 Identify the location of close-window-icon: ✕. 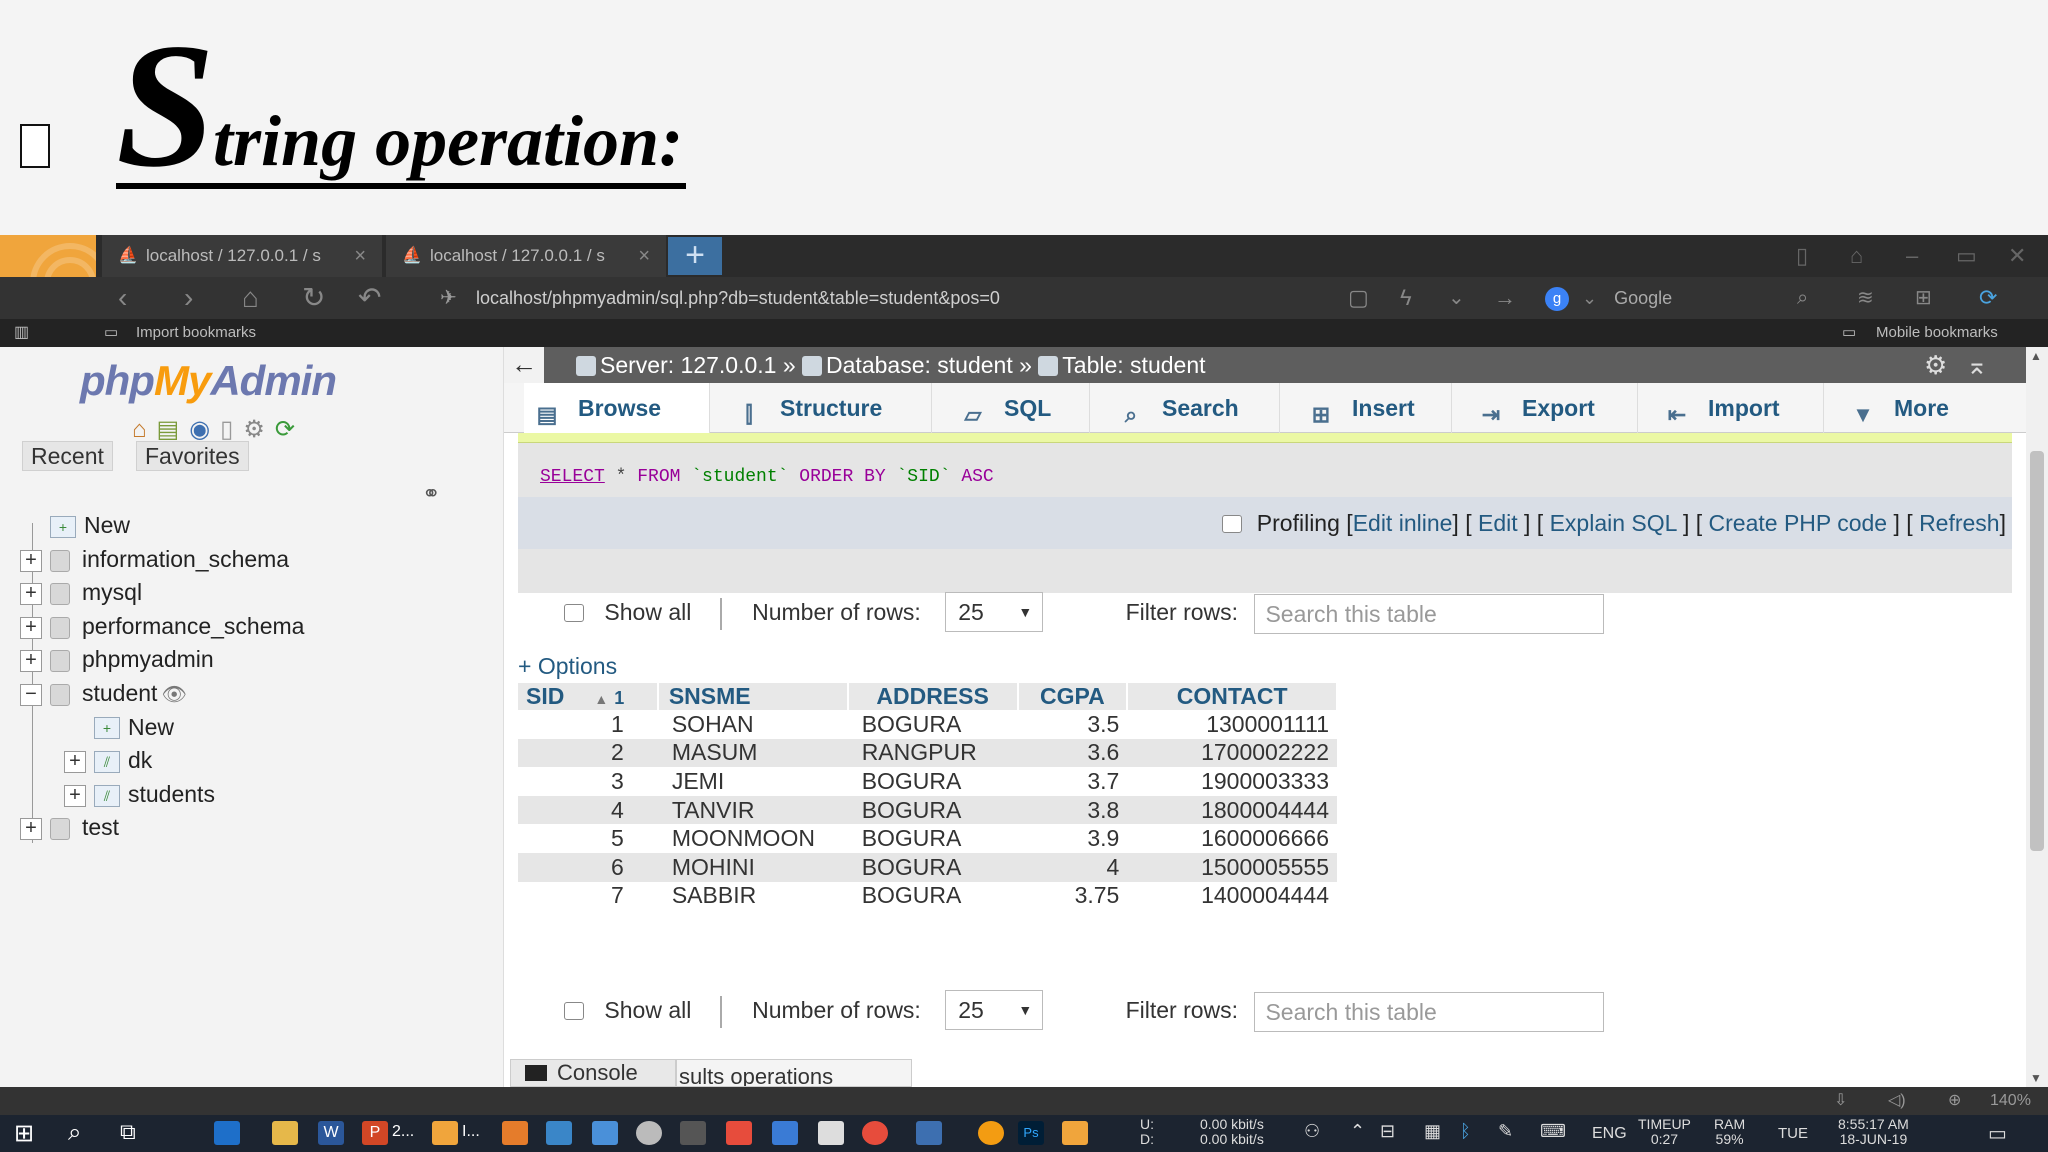
(2017, 256).